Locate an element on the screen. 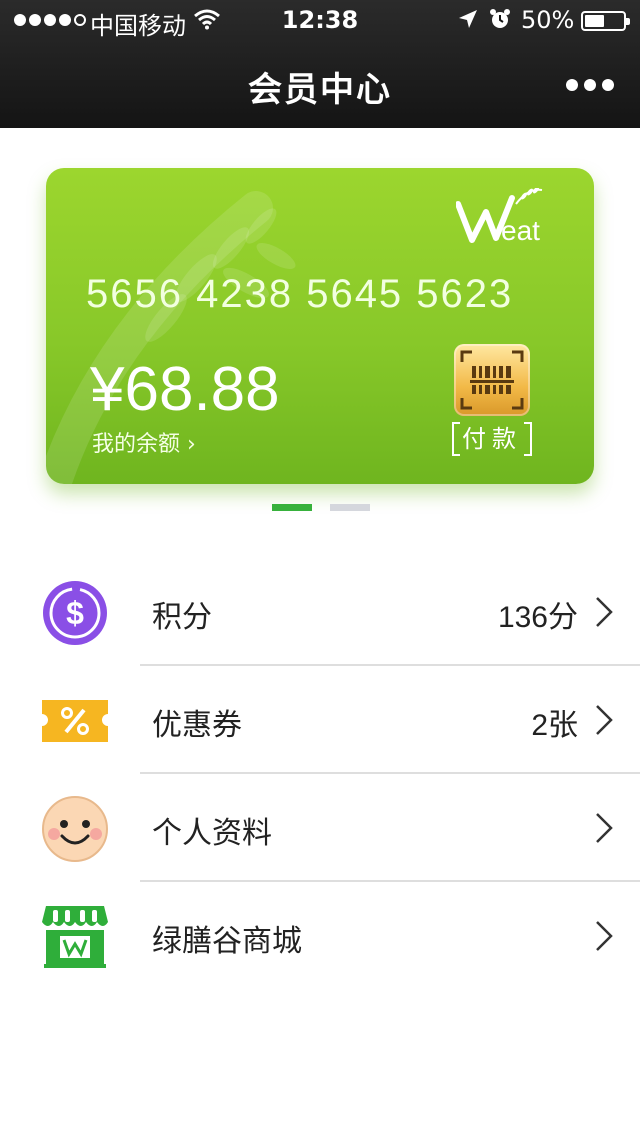  menu-item-value: 2张 is located at coordinates (554, 725).